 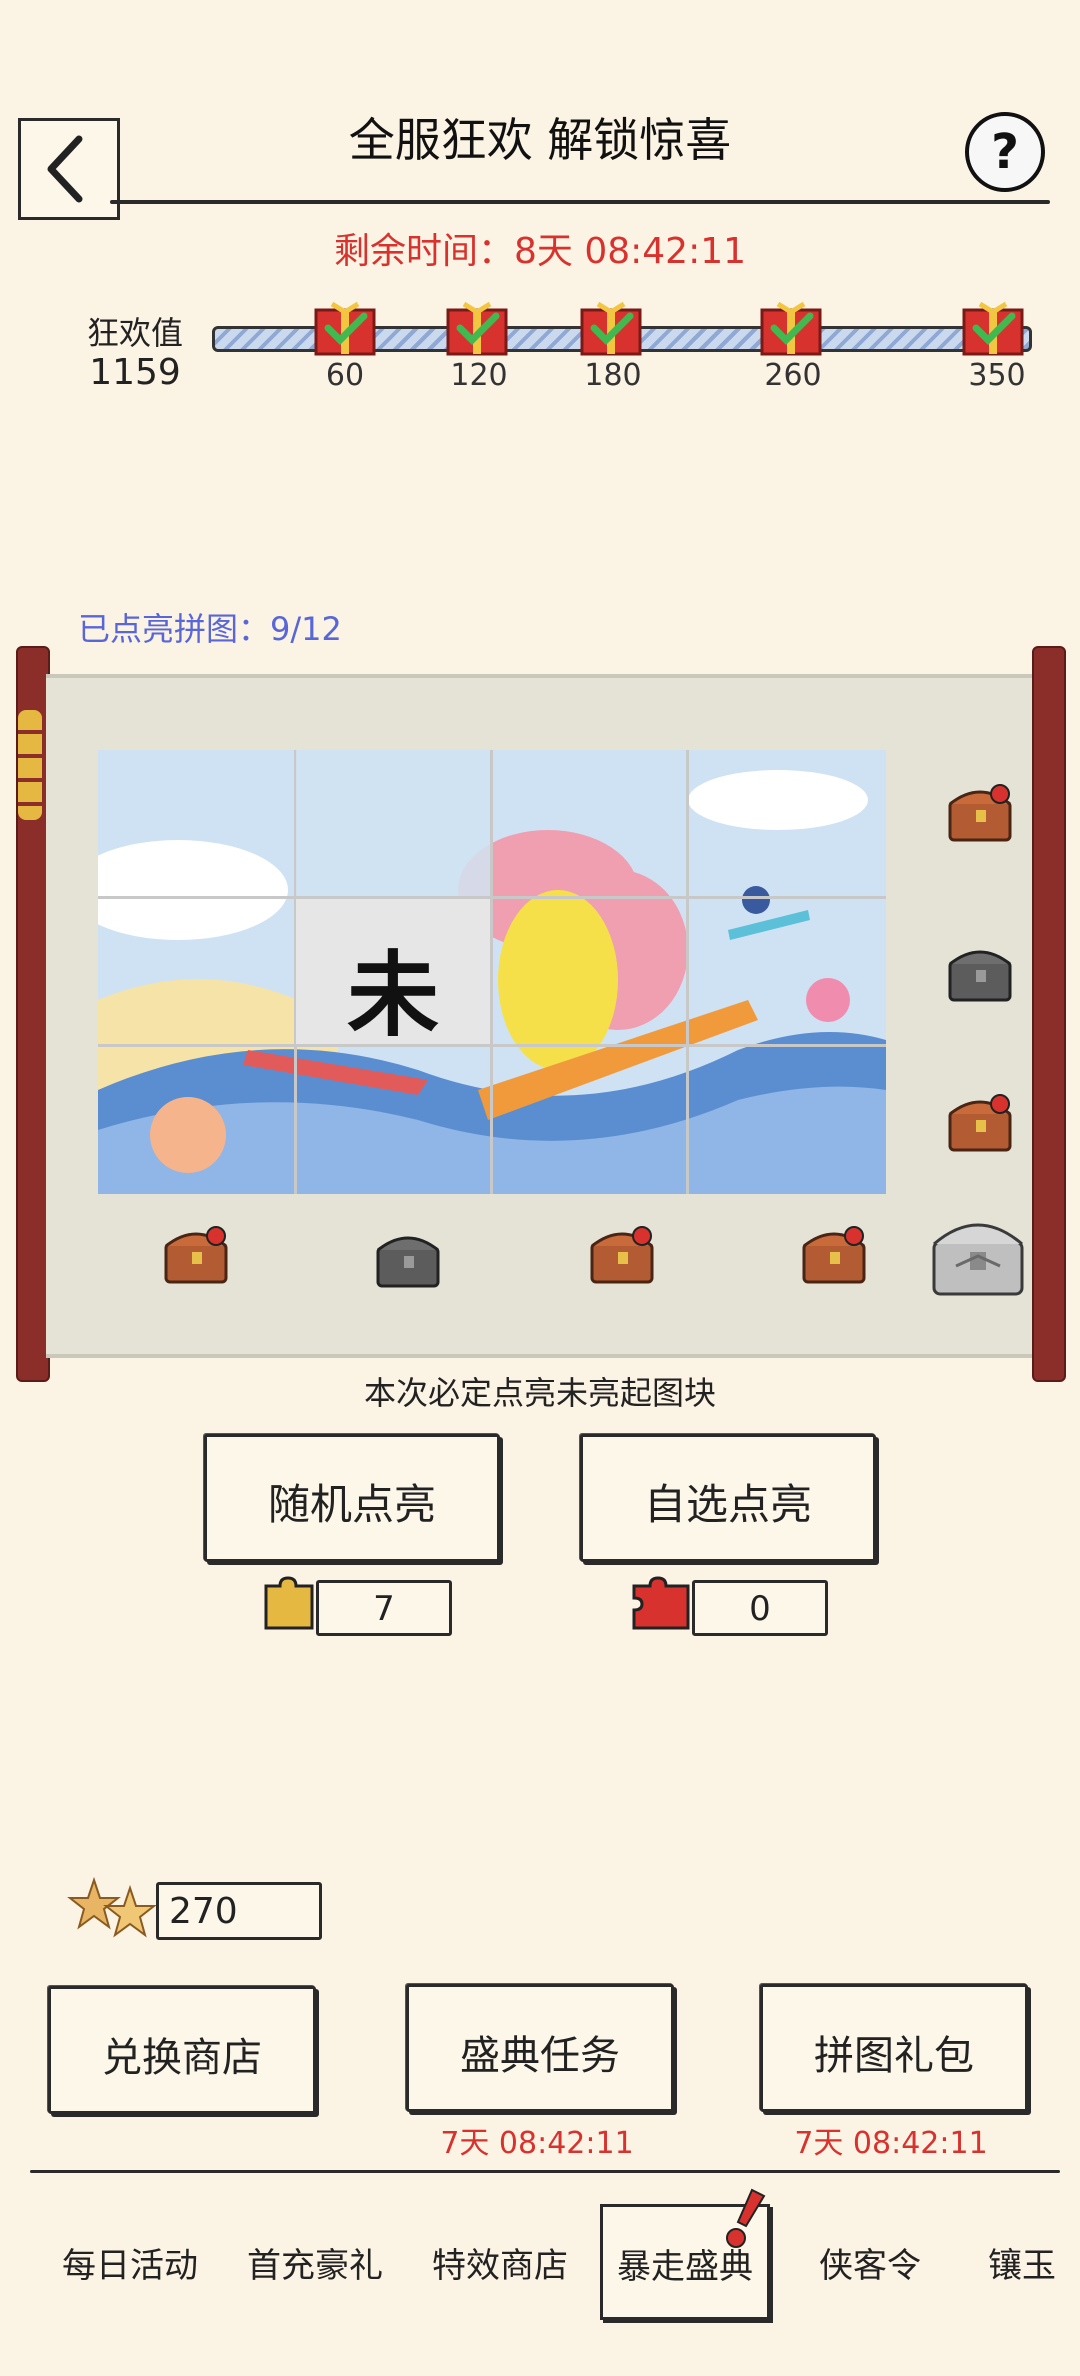 What do you see at coordinates (351, 1504) in the screenshot?
I see `random-light-label: 随机点亮` at bounding box center [351, 1504].